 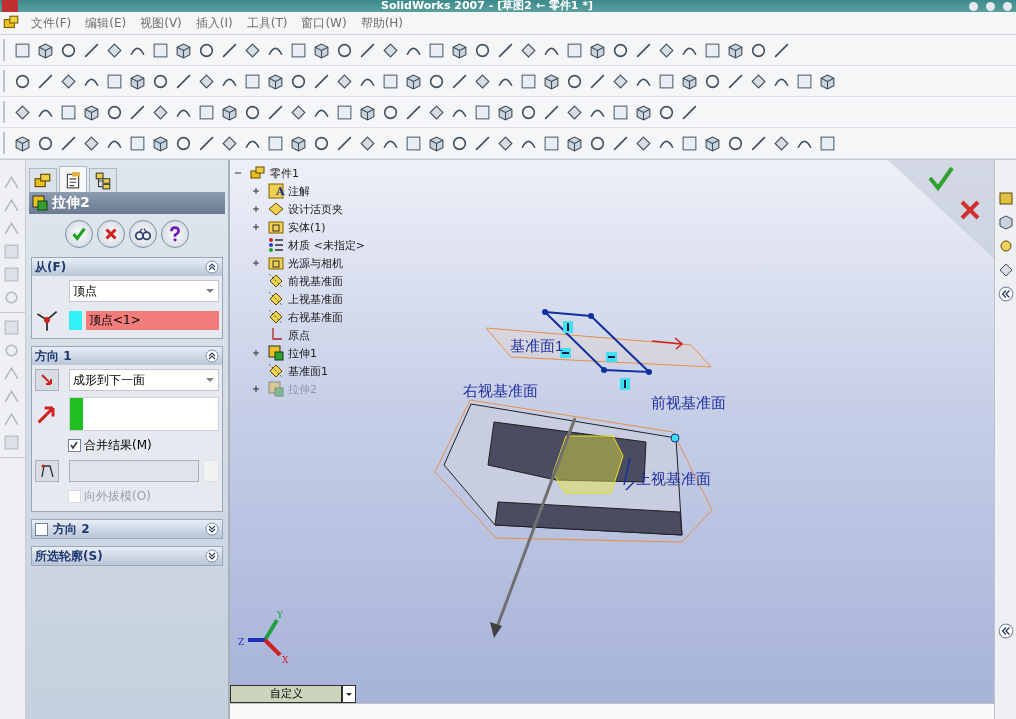 I want to click on tree-item: 原点, so click(x=299, y=335).